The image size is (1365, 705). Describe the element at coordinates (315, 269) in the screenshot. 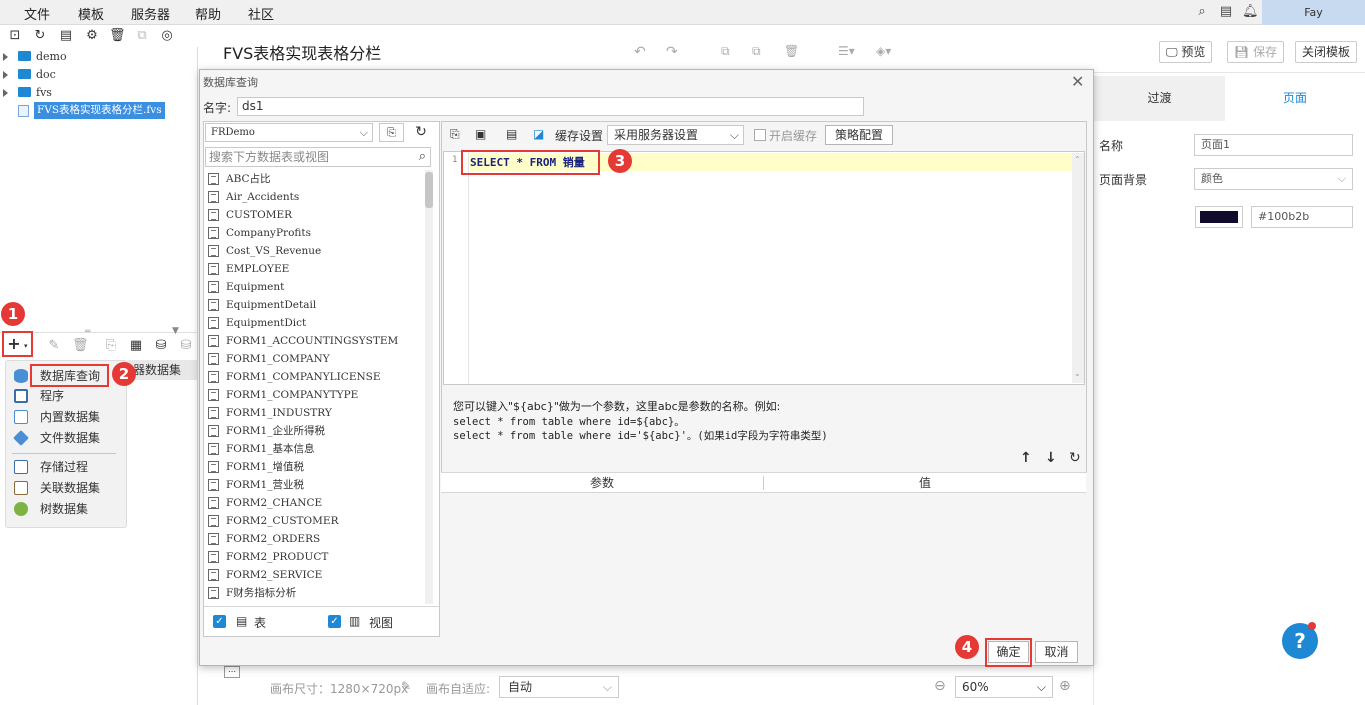

I see `table-list-item: EMPLOYEE` at that location.